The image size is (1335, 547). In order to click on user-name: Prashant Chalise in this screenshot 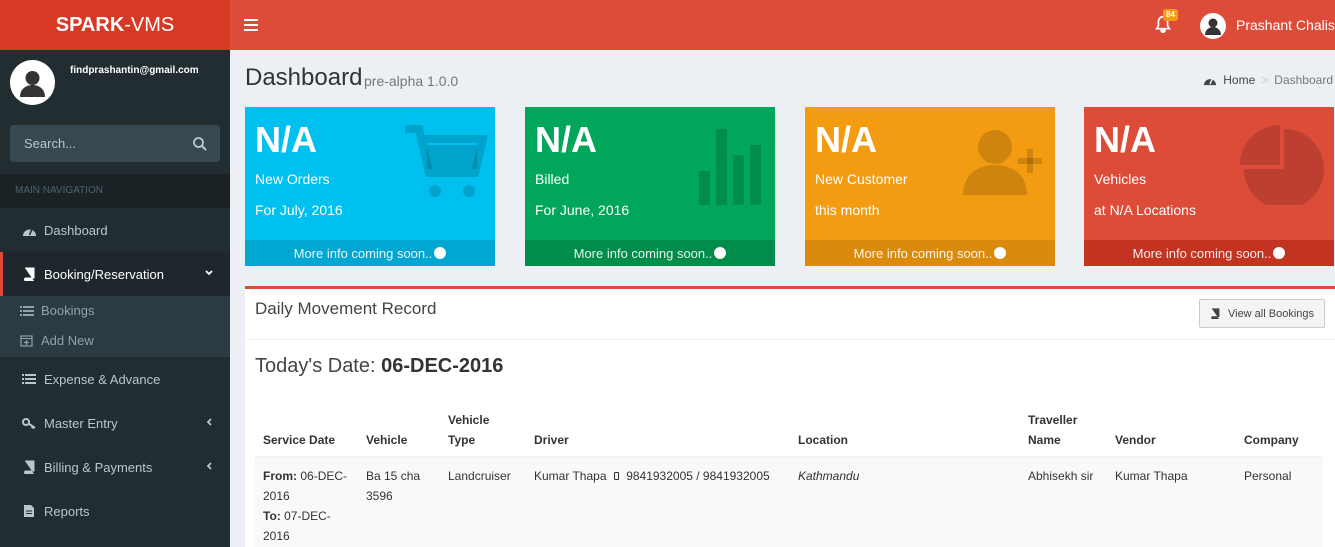, I will do `click(1285, 25)`.